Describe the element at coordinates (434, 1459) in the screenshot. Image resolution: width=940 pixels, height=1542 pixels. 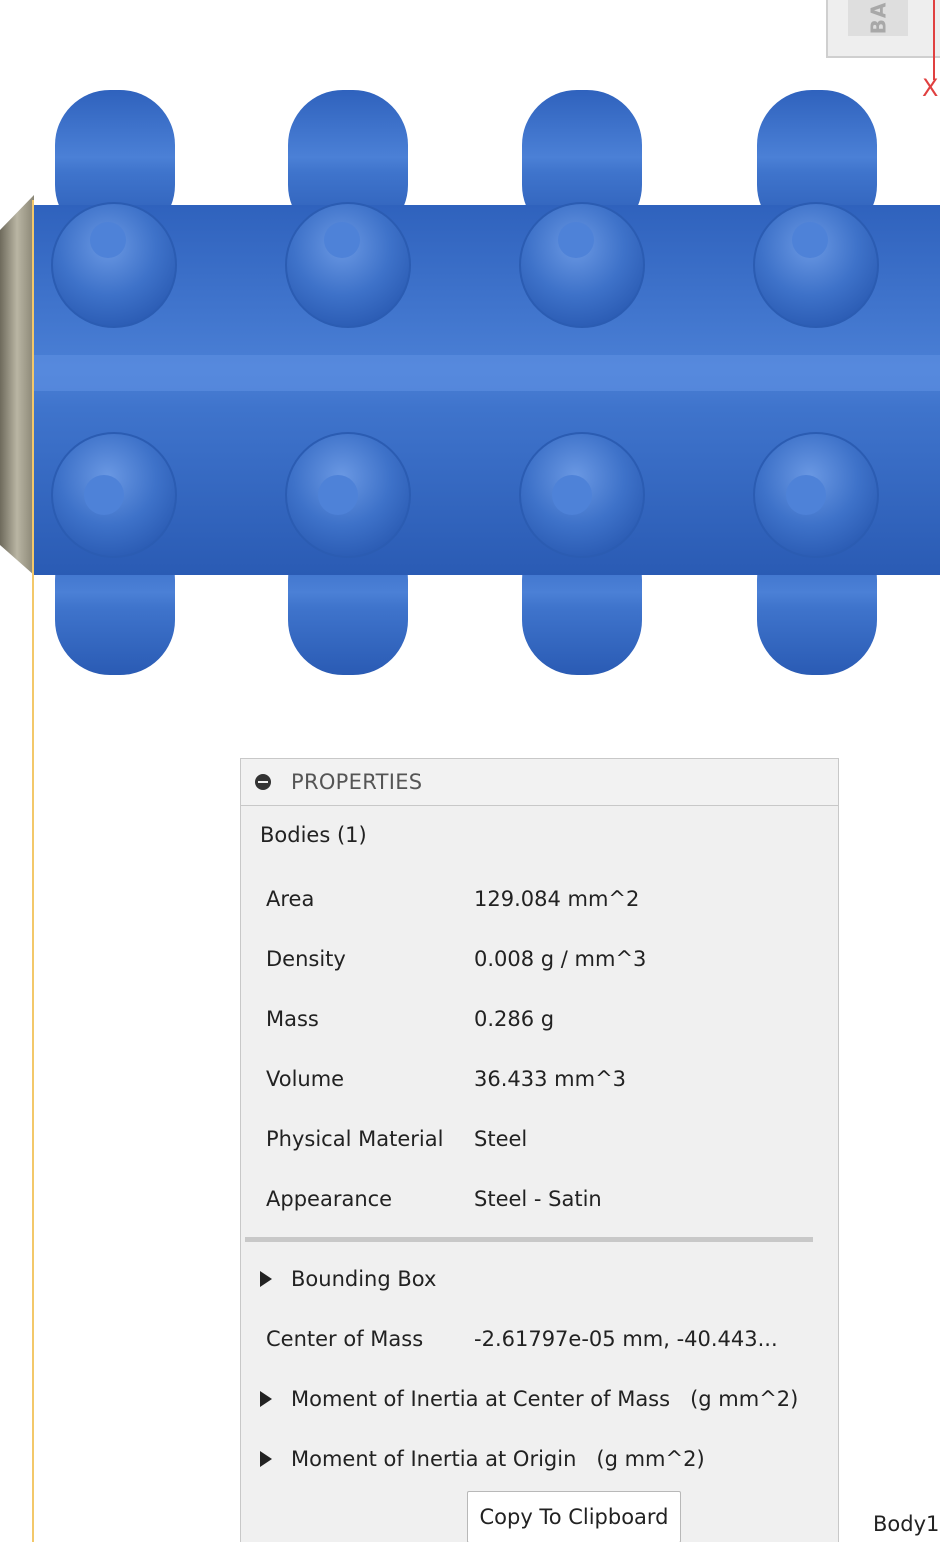
I see `moment-origin-label: Moment of Inertia at Origin` at that location.